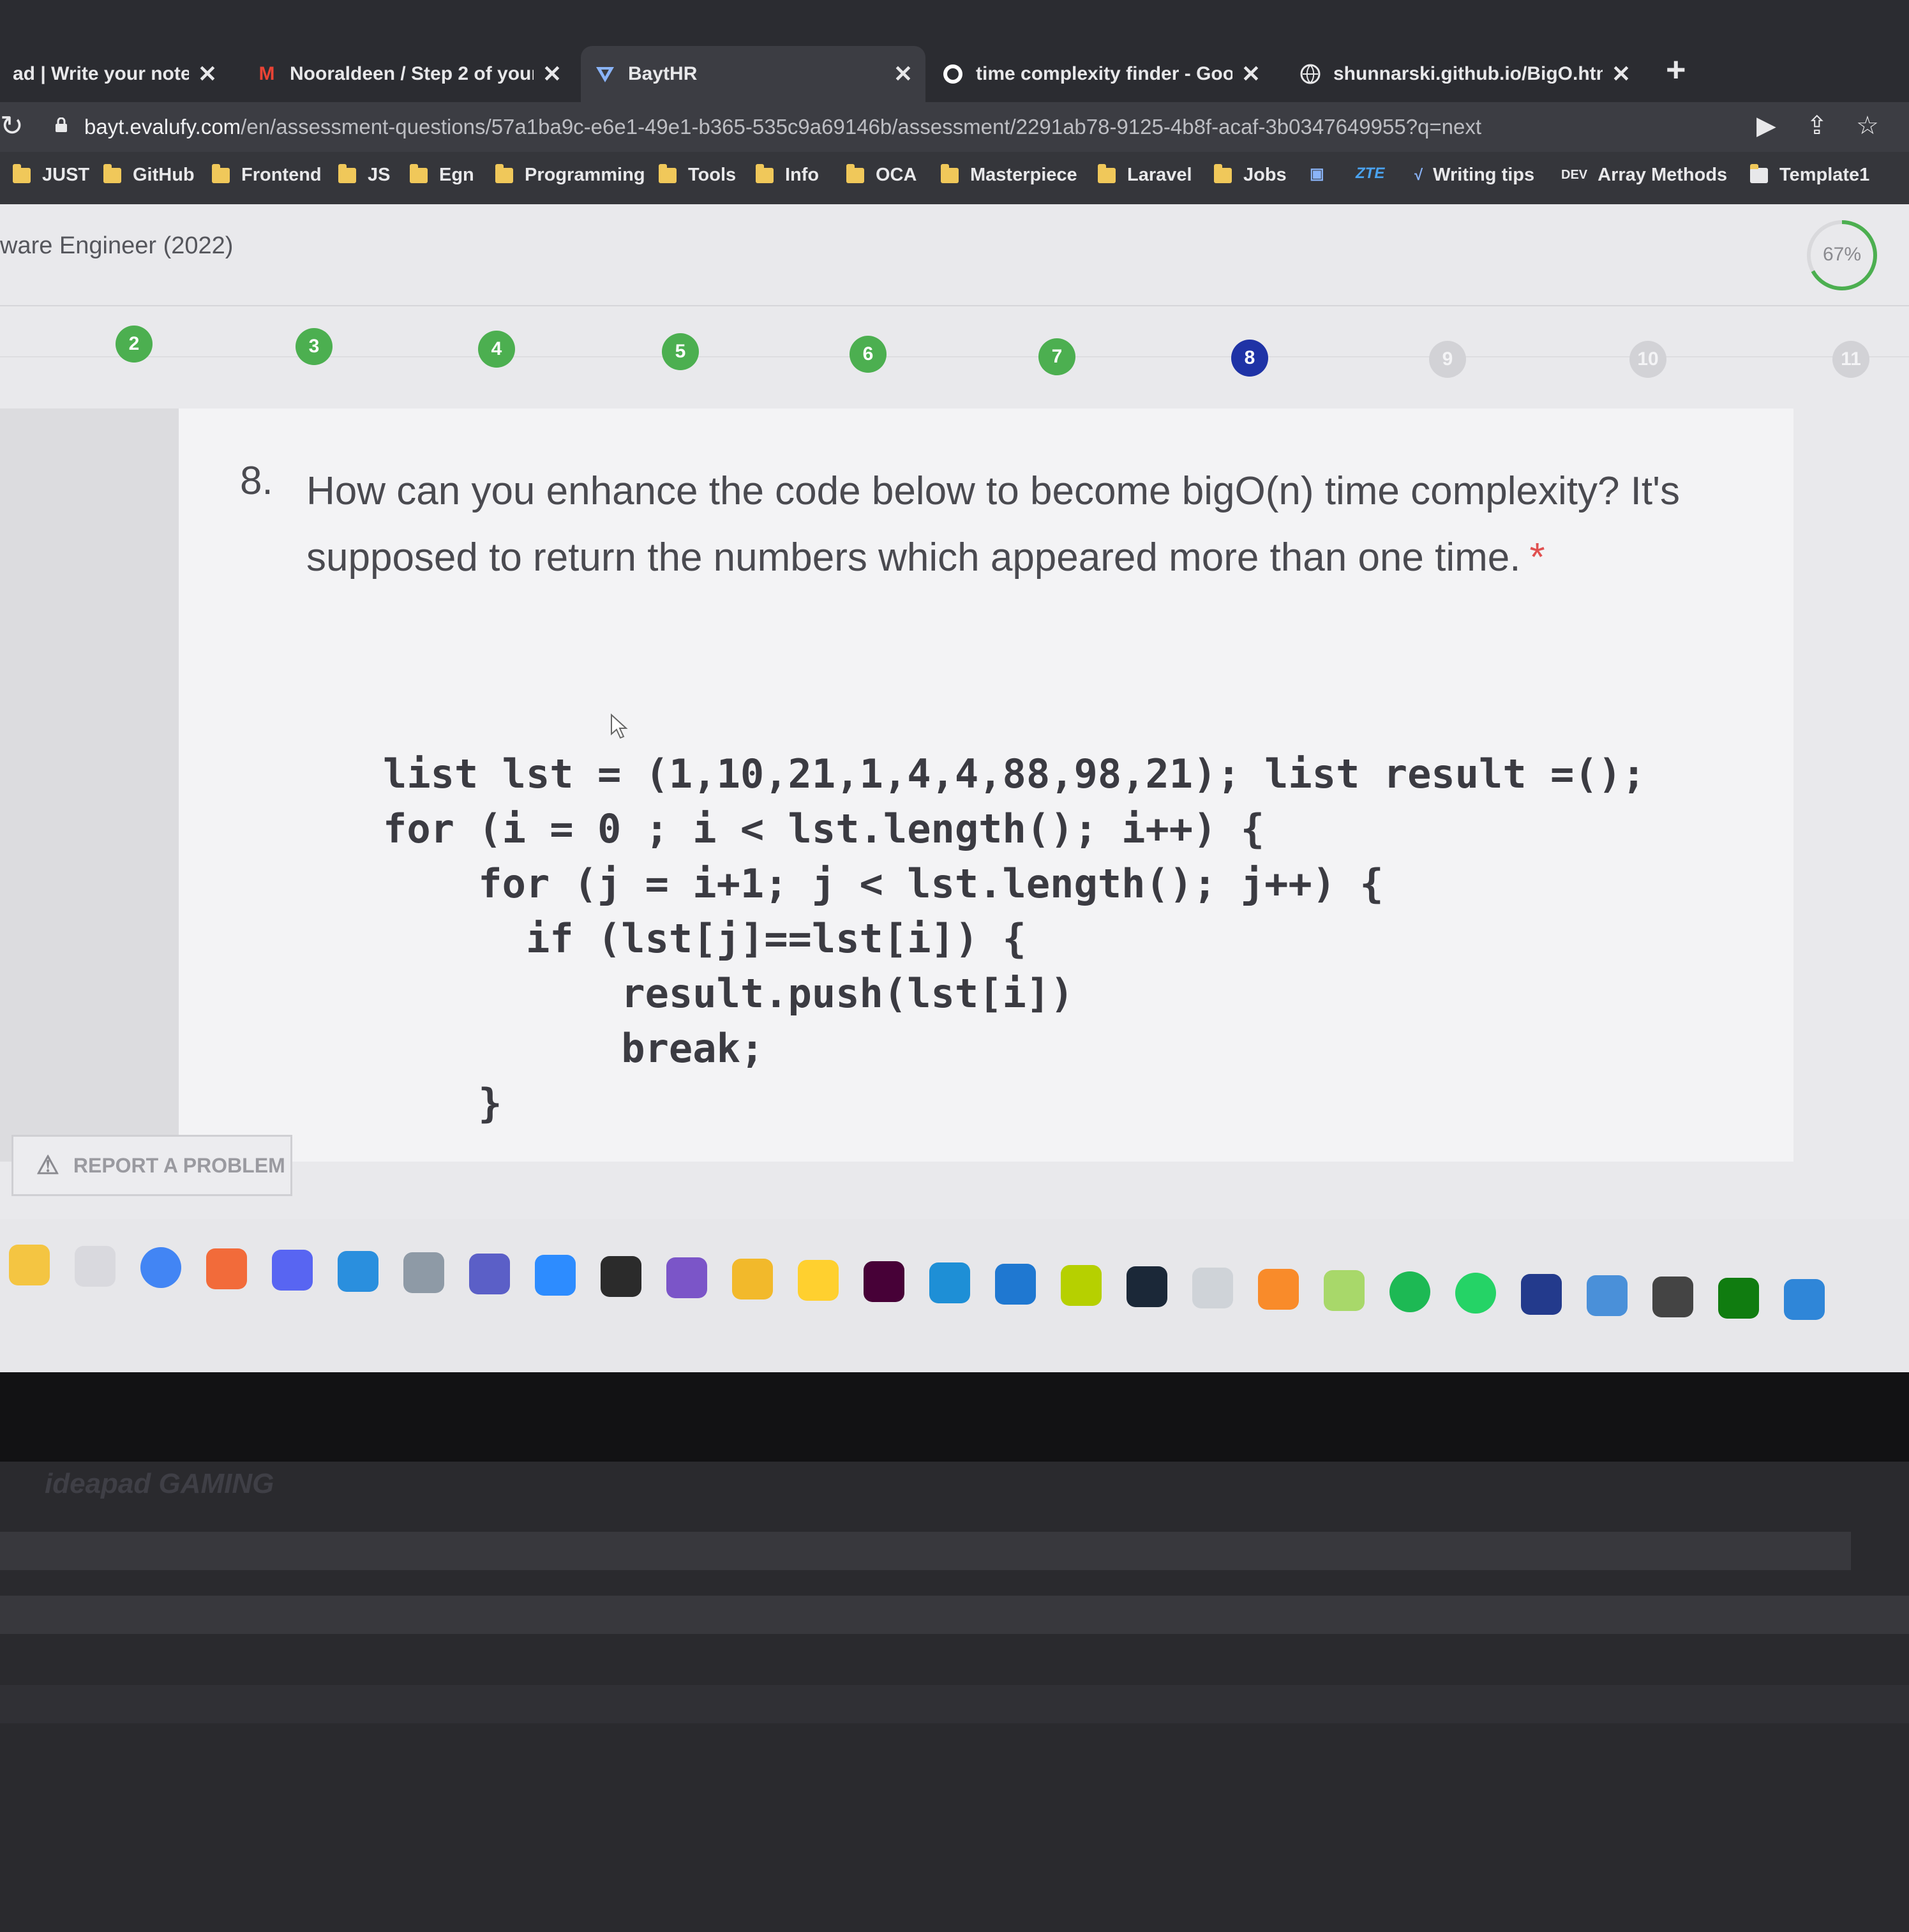 The image size is (1909, 1932). What do you see at coordinates (1009, 174) in the screenshot?
I see `bookmark-masterpiece: Masterpiece` at bounding box center [1009, 174].